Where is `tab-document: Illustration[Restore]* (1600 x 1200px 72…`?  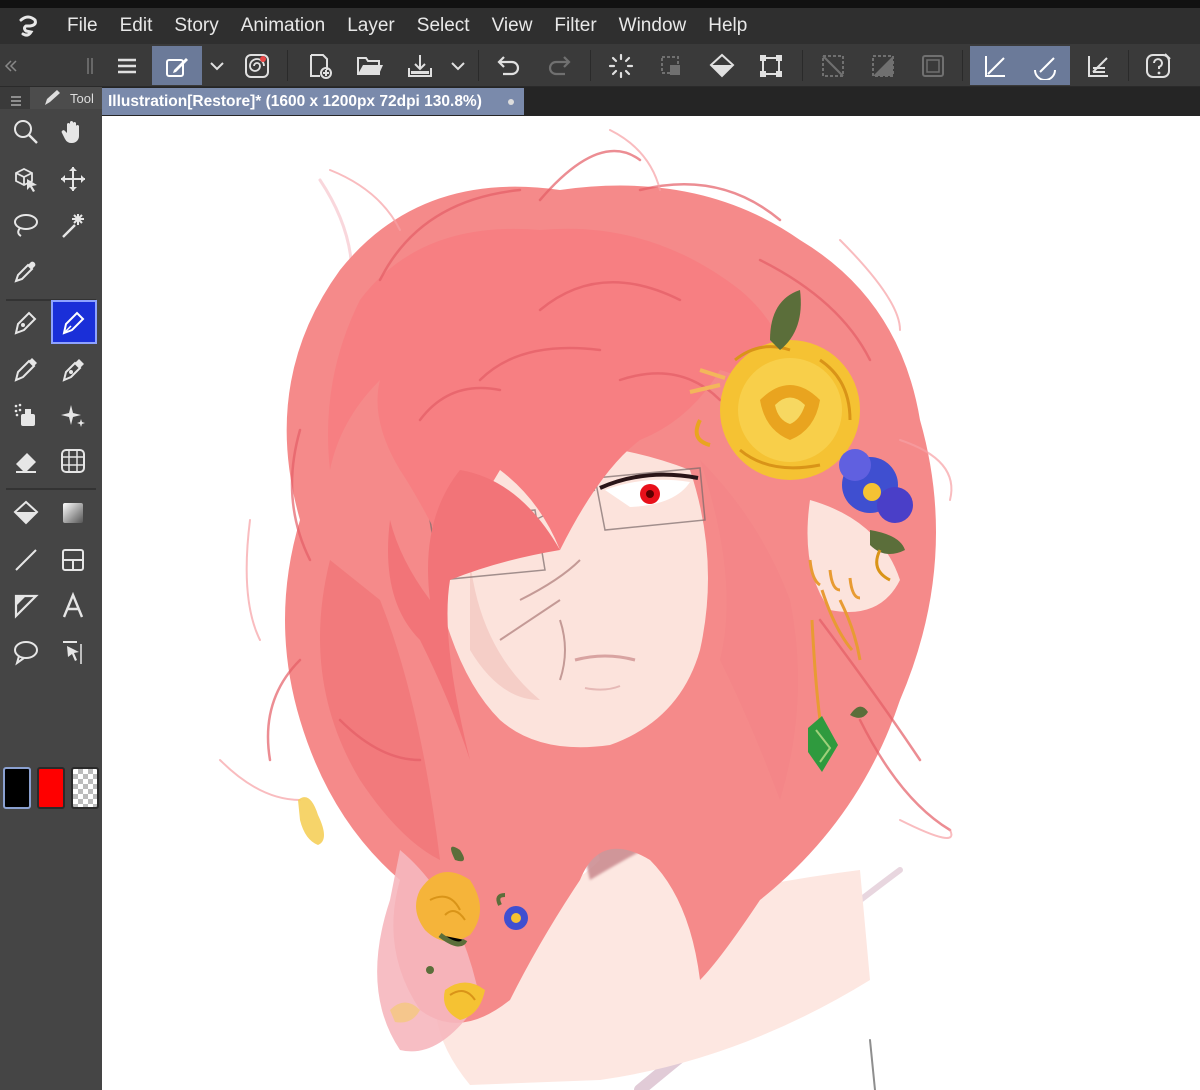 tab-document: Illustration[Restore]* (1600 x 1200px 72… is located at coordinates (313, 101).